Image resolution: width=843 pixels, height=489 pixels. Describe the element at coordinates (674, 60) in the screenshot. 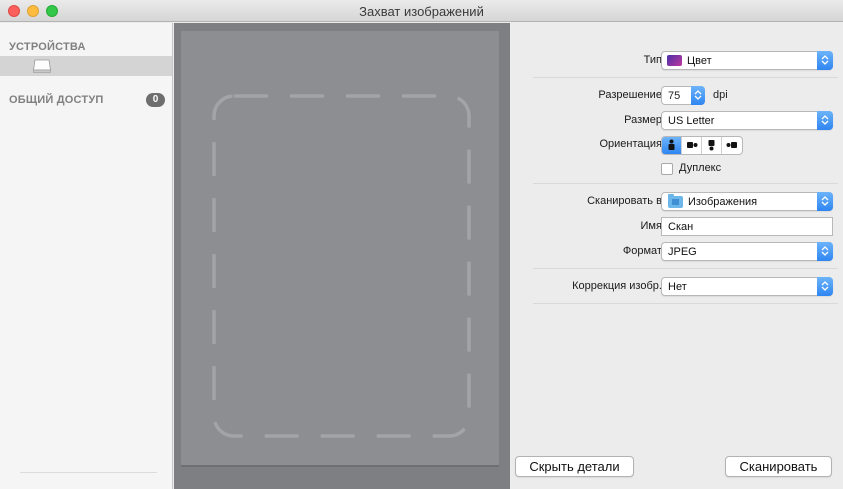

I see `color-swatch-icon` at that location.